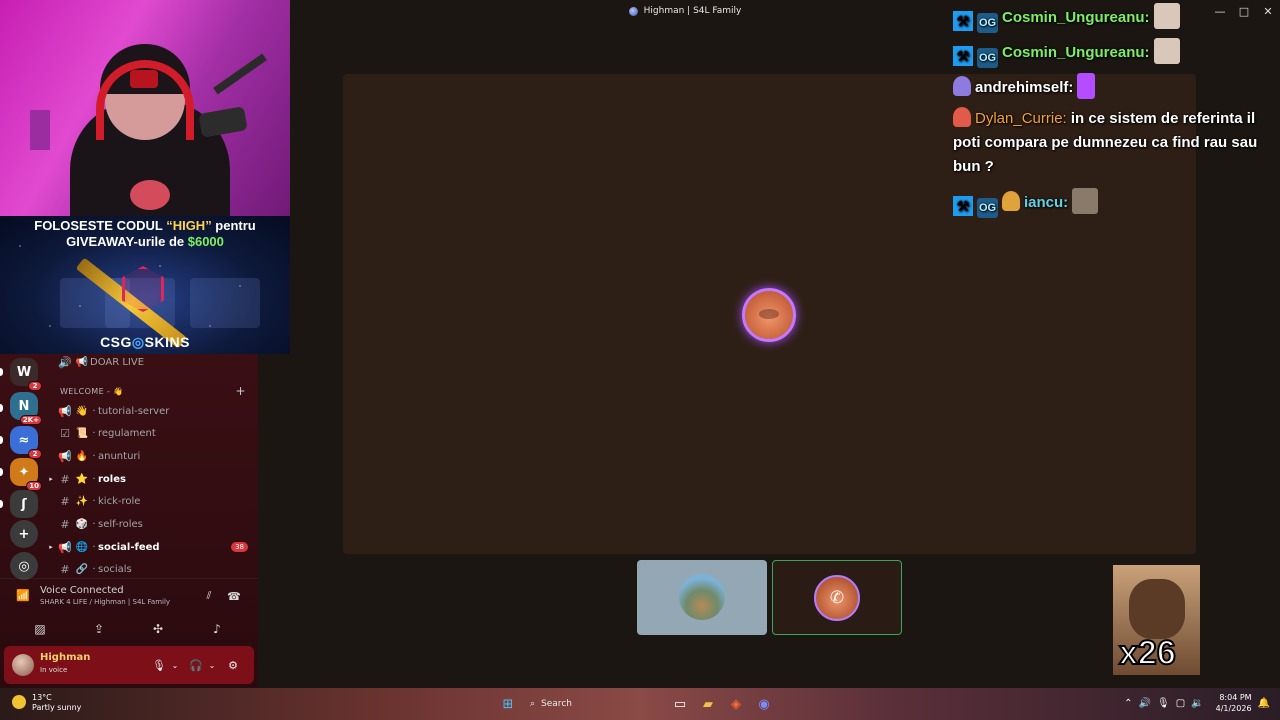  I want to click on participant-tile-active: ✆, so click(837, 597).